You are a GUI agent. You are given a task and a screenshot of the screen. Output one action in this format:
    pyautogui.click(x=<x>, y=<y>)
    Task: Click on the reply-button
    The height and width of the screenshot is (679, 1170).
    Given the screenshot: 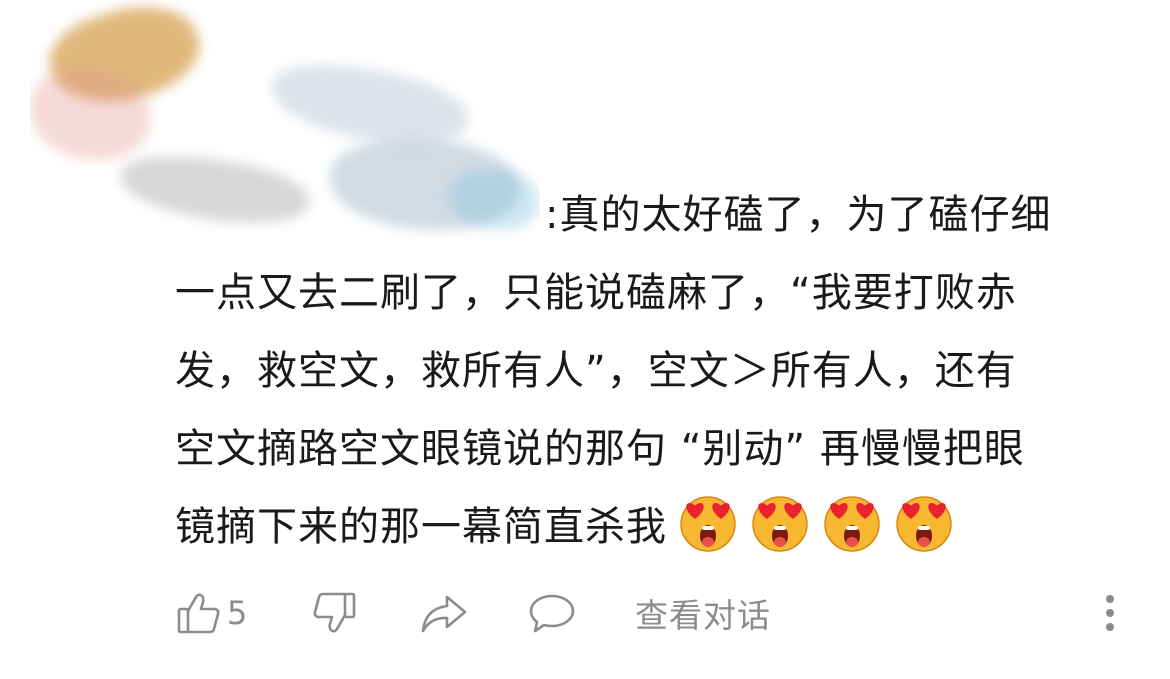 What is the action you would take?
    pyautogui.click(x=552, y=613)
    